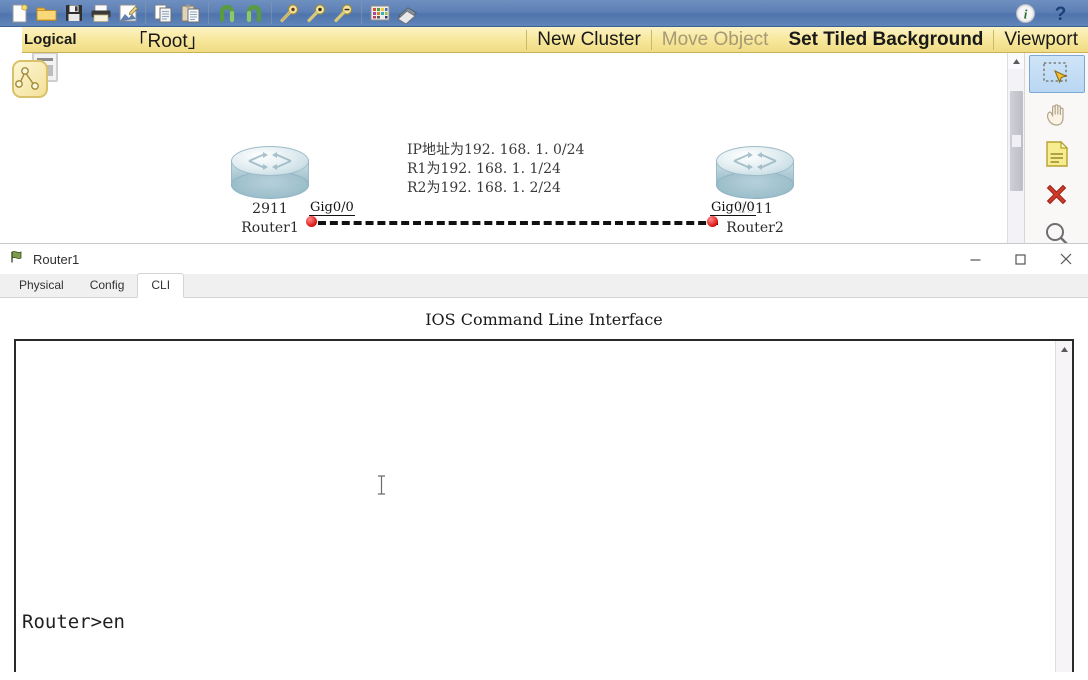 The image size is (1088, 680). Describe the element at coordinates (161, 285) in the screenshot. I see `tab-cli: CLI` at that location.